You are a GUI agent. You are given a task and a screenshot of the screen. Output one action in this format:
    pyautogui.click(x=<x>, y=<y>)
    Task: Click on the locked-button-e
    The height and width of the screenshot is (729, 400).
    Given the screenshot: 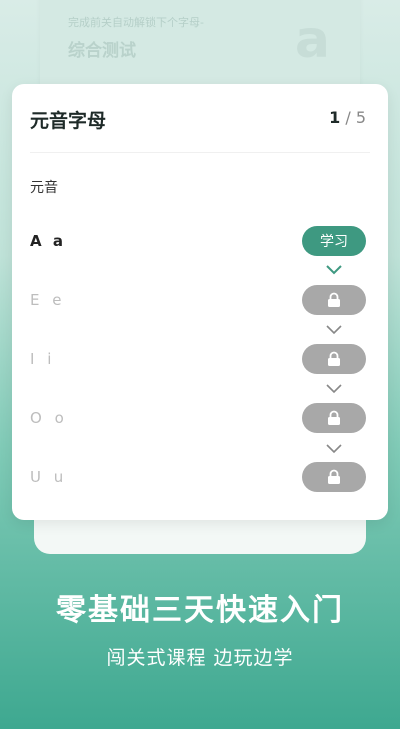 What is the action you would take?
    pyautogui.click(x=334, y=300)
    